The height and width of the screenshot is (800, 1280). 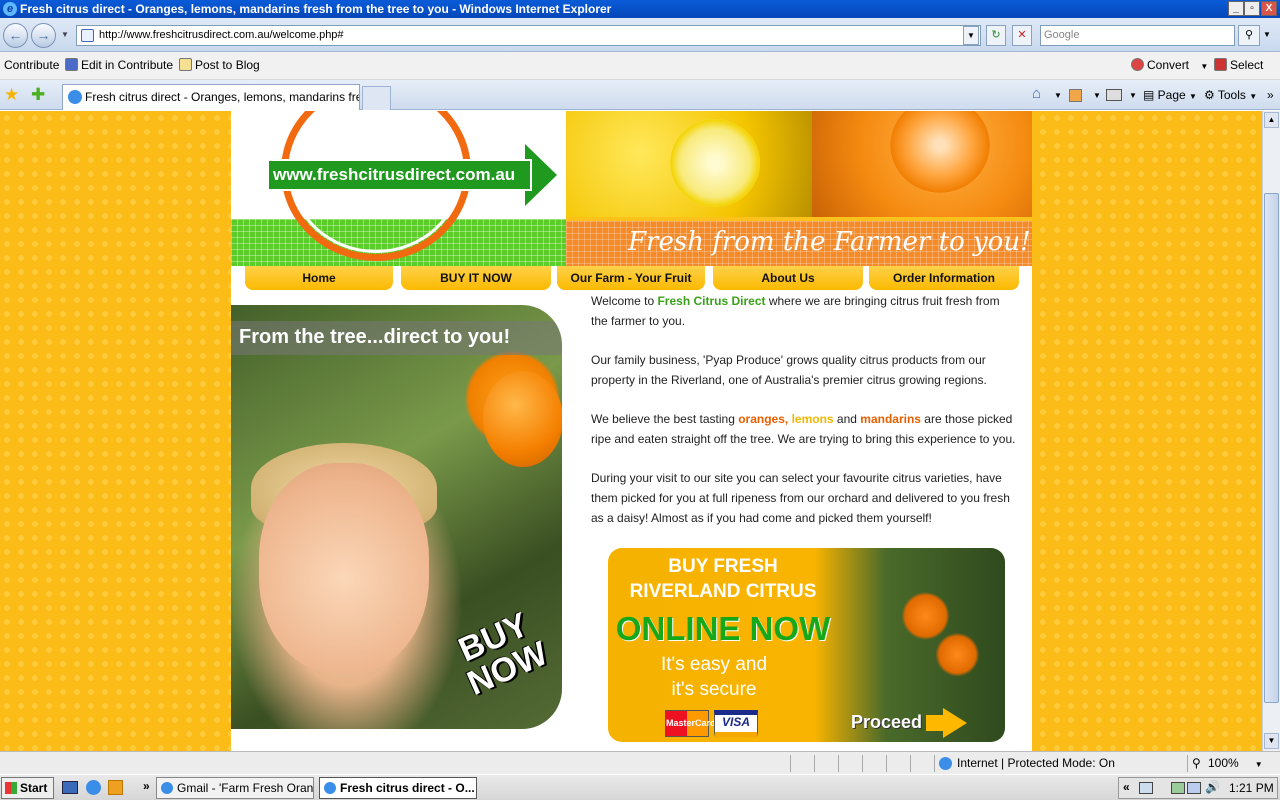 What do you see at coordinates (43, 35) in the screenshot?
I see `forward-button: →` at bounding box center [43, 35].